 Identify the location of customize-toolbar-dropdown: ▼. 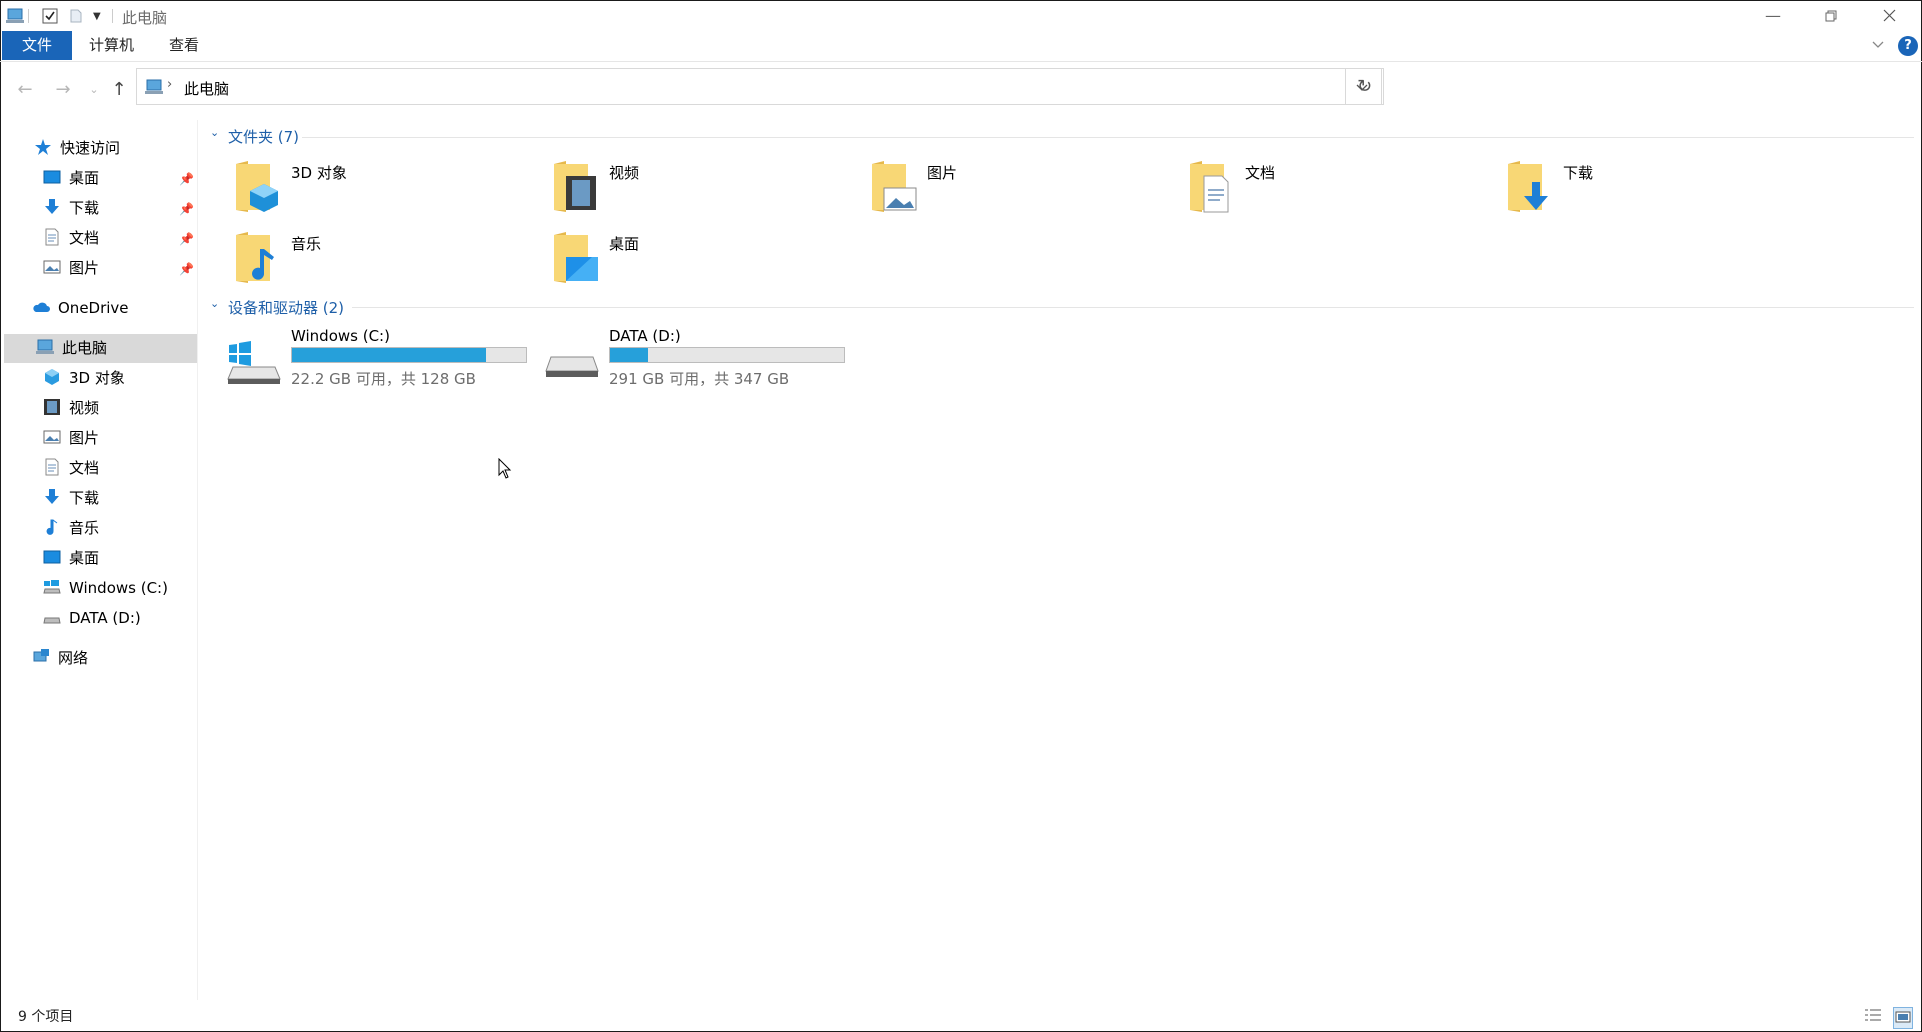
(97, 16).